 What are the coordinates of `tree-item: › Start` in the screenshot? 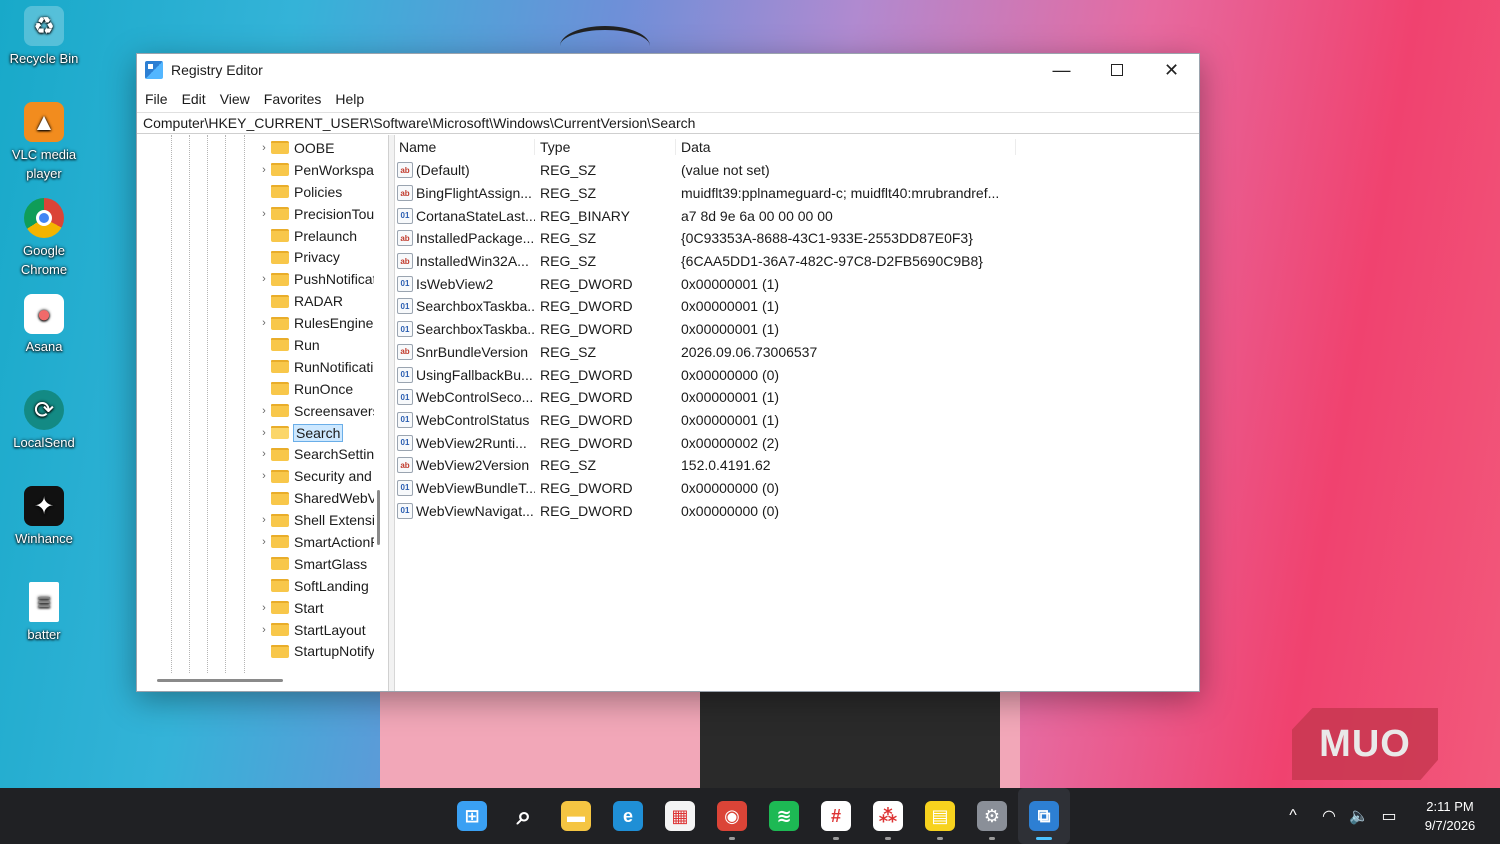 It's located at (316, 608).